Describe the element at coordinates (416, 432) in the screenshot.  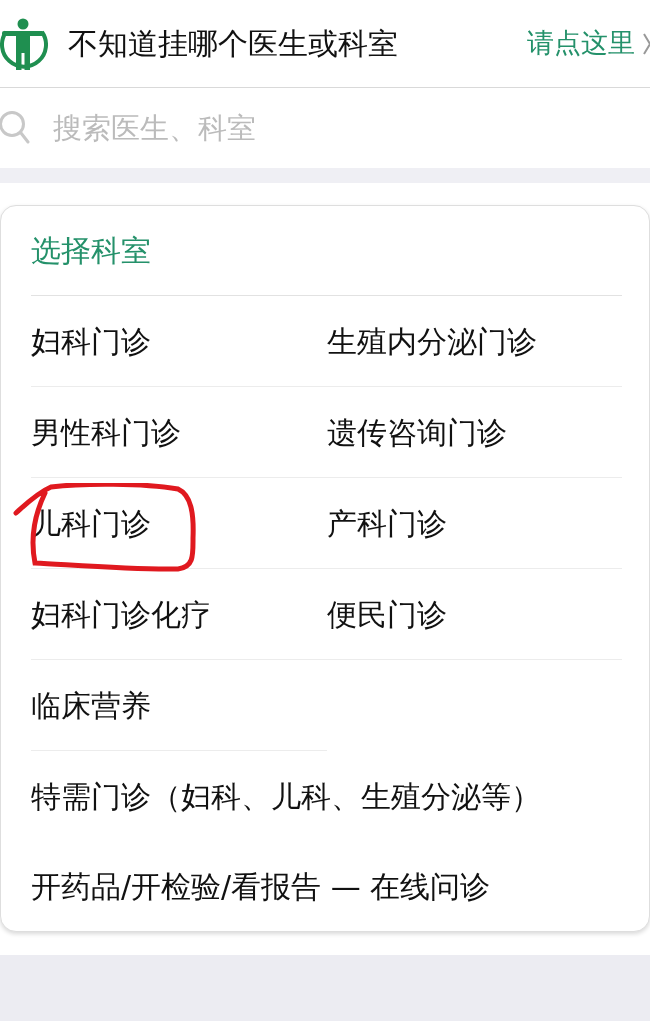
I see `department-item: 遗传咨询门诊` at that location.